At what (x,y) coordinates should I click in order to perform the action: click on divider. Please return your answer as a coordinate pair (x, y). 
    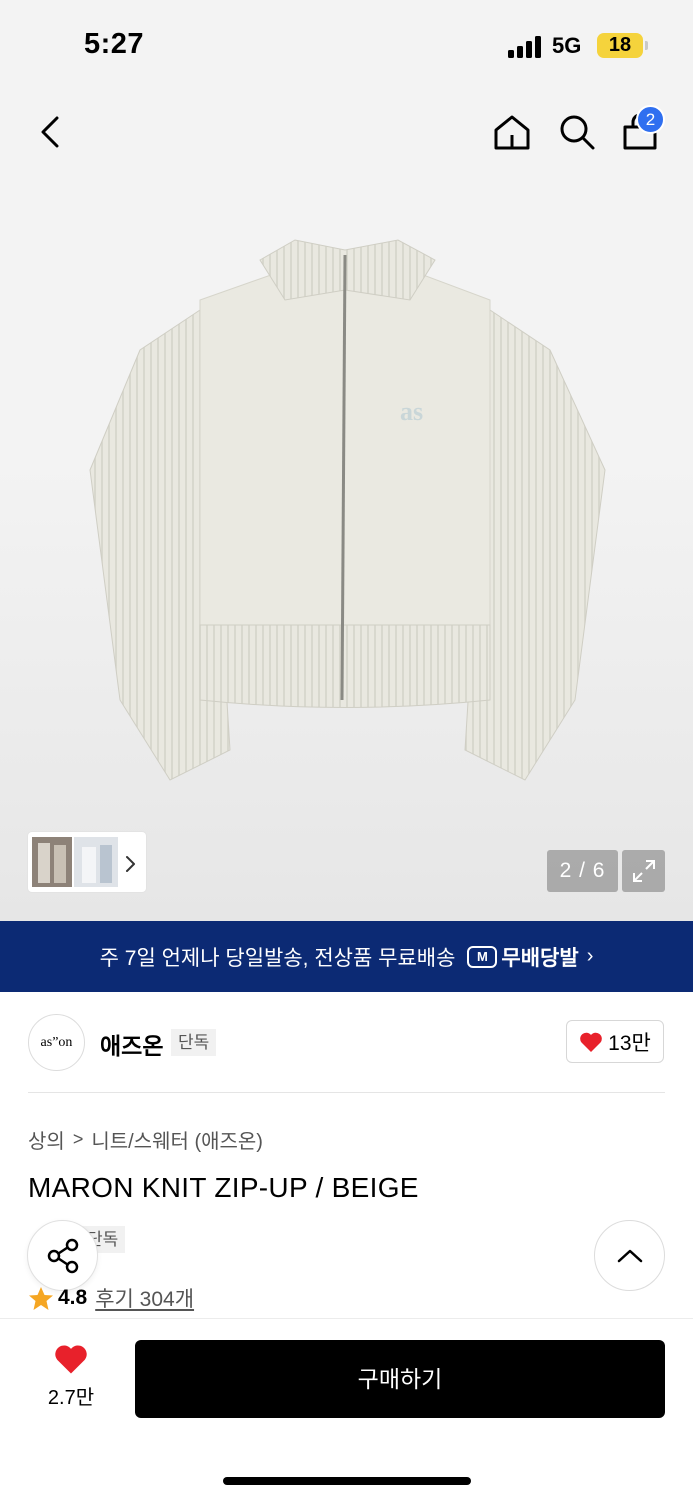
    Looking at the image, I should click on (346, 1092).